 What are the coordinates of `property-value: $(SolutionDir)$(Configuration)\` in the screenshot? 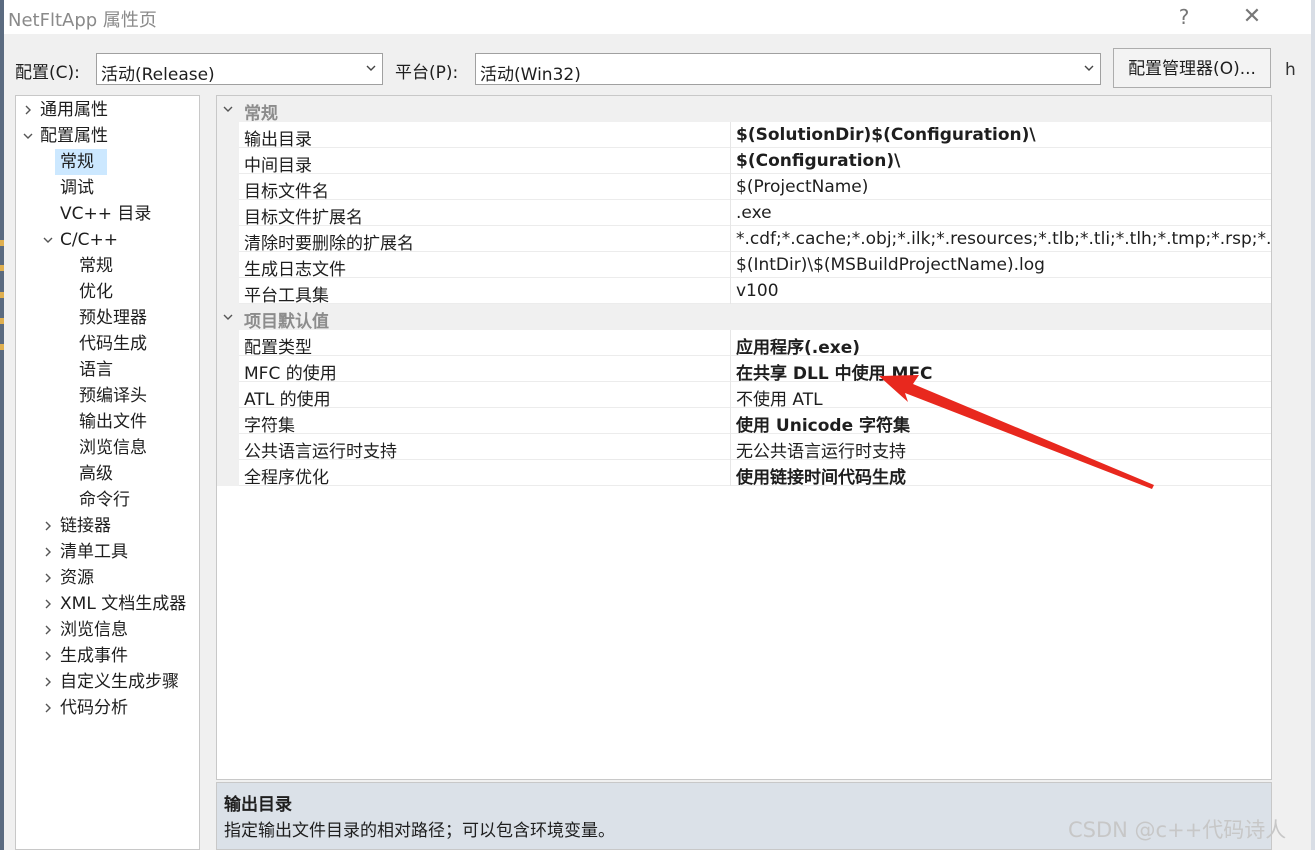 It's located at (886, 135).